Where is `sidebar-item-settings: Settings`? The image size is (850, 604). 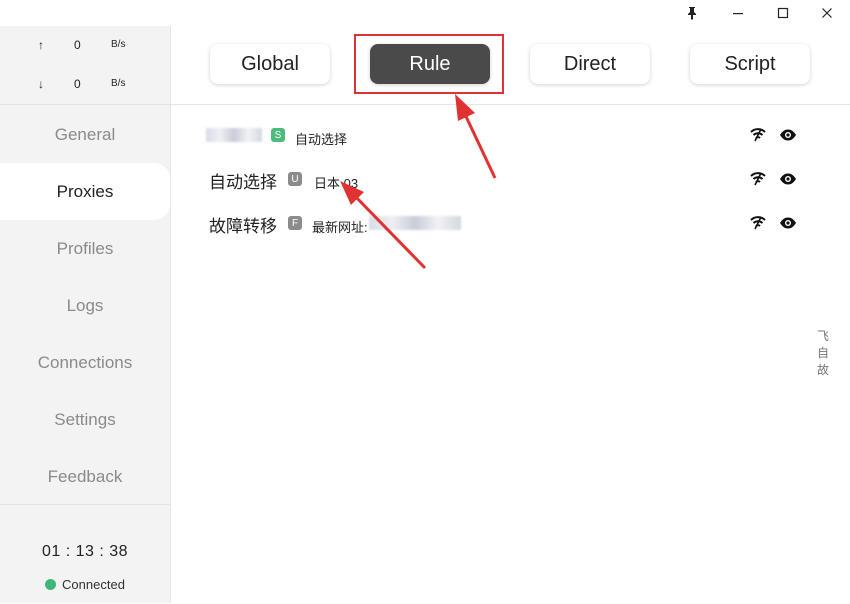
sidebar-item-settings: Settings is located at coordinates (85, 419).